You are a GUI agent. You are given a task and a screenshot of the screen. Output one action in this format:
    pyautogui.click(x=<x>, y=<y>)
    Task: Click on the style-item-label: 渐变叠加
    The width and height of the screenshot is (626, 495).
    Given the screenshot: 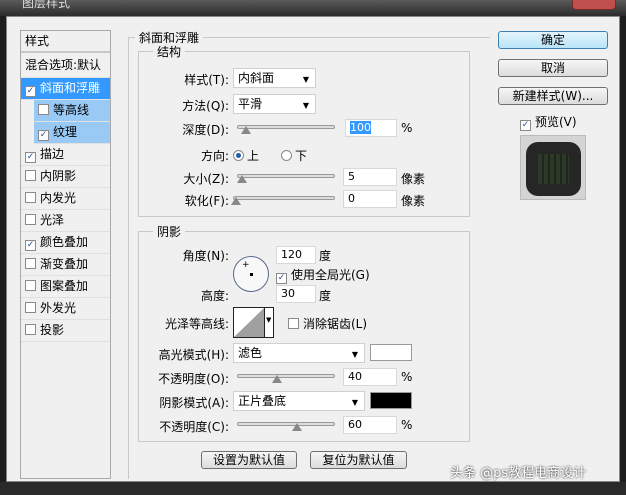 What is the action you would take?
    pyautogui.click(x=64, y=264)
    